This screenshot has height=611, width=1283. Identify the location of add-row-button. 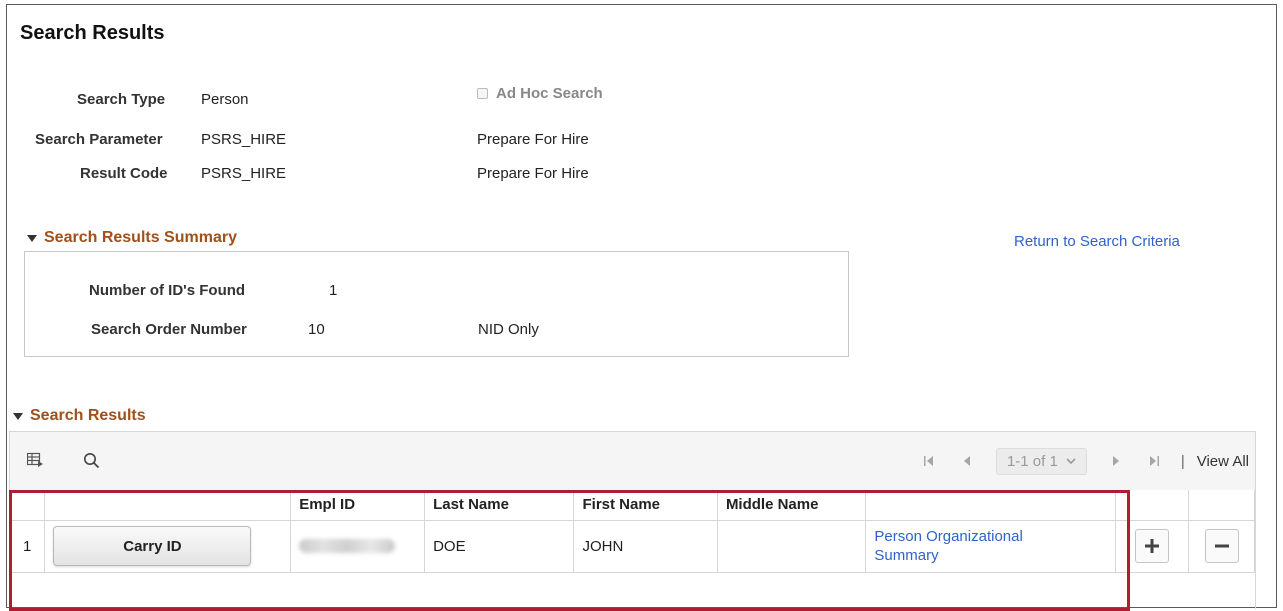
(1152, 546).